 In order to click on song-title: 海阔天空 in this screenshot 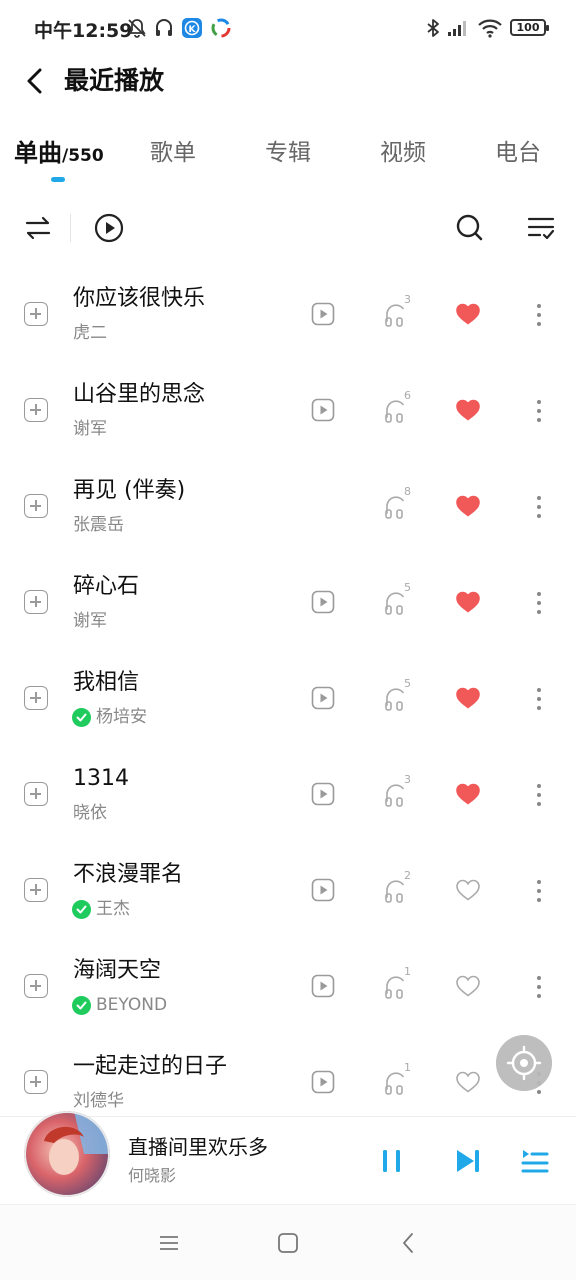, I will do `click(117, 970)`.